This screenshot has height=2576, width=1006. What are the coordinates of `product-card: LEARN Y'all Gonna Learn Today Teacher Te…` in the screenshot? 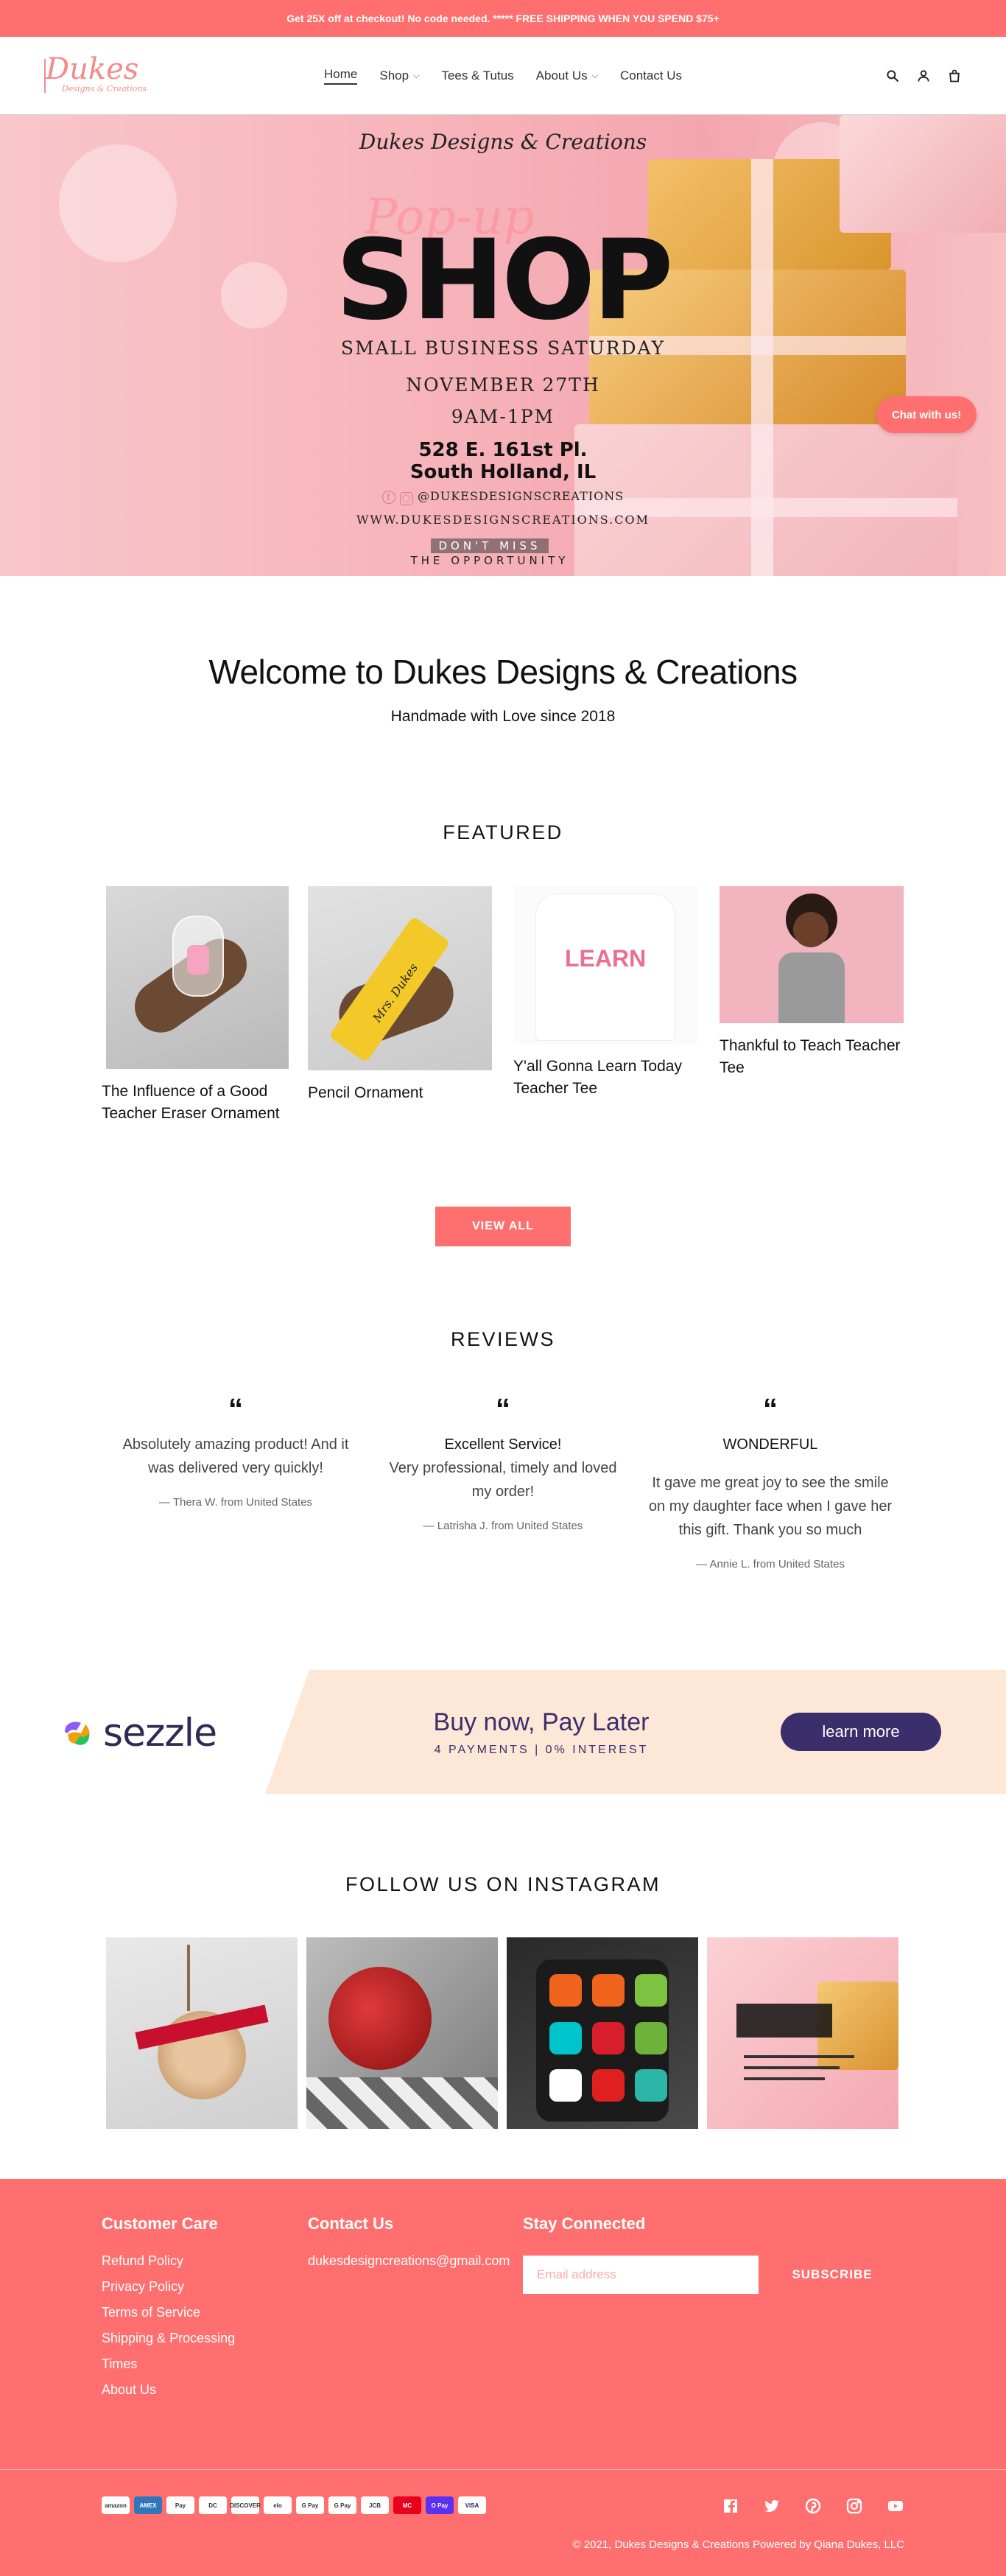 It's located at (605, 993).